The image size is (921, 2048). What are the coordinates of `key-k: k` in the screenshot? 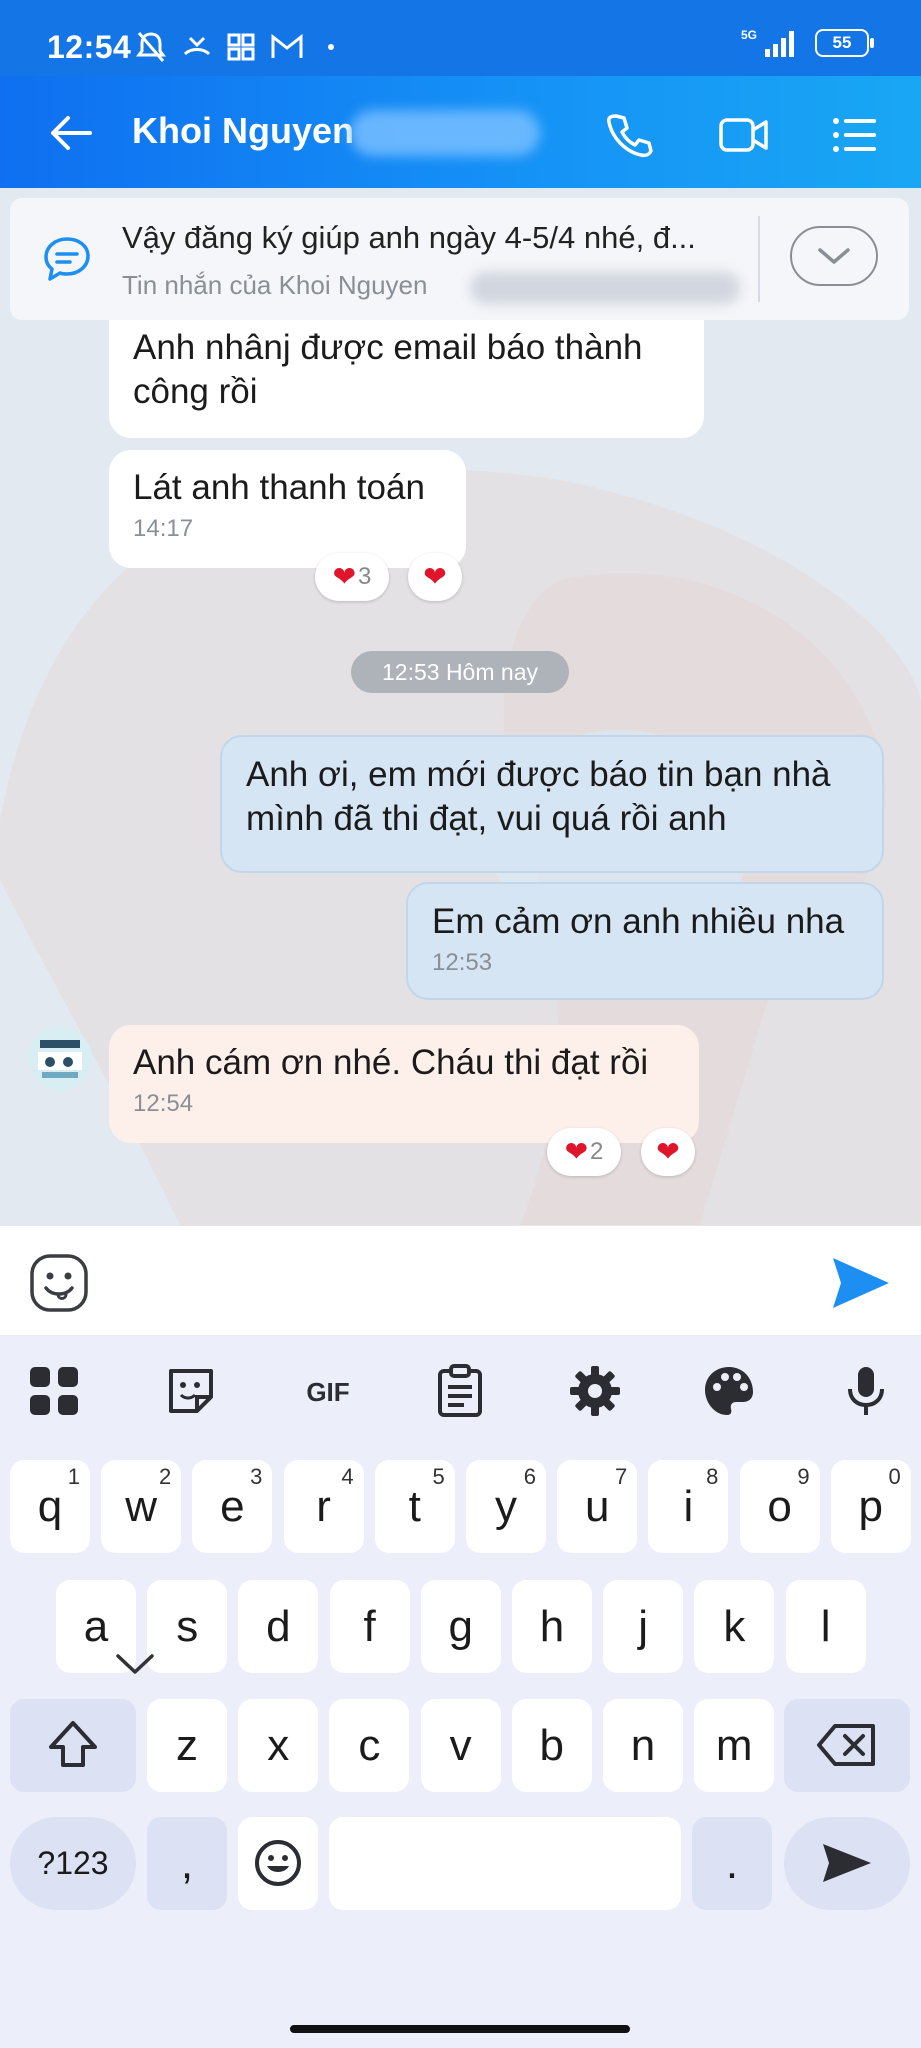 It's located at (734, 1626).